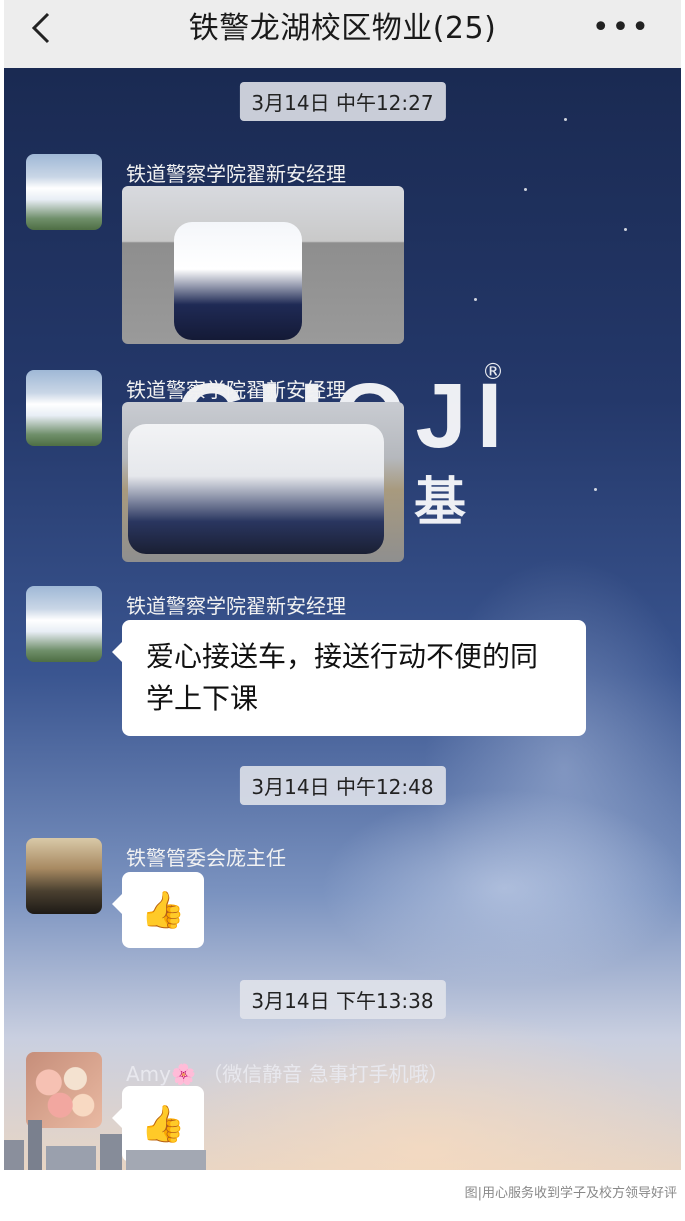  I want to click on back-button, so click(46, 28).